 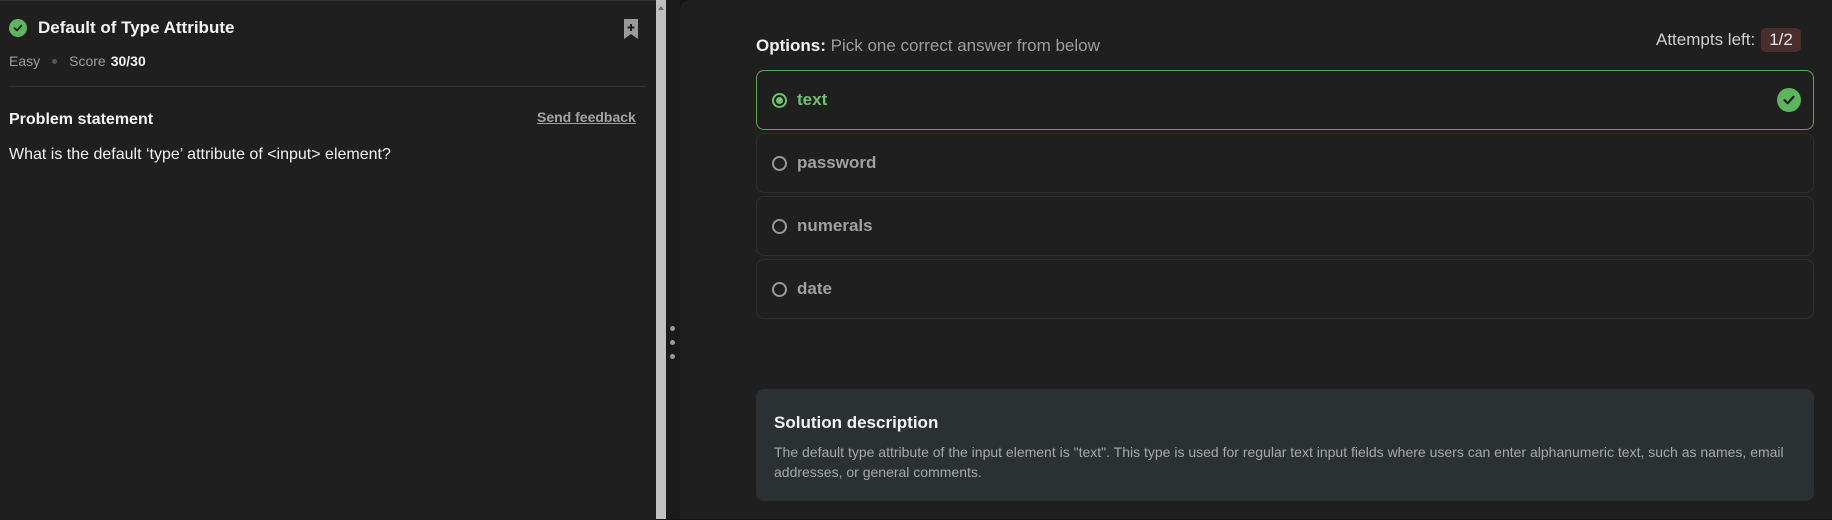 What do you see at coordinates (128, 61) in the screenshot?
I see `score-value: 30/30` at bounding box center [128, 61].